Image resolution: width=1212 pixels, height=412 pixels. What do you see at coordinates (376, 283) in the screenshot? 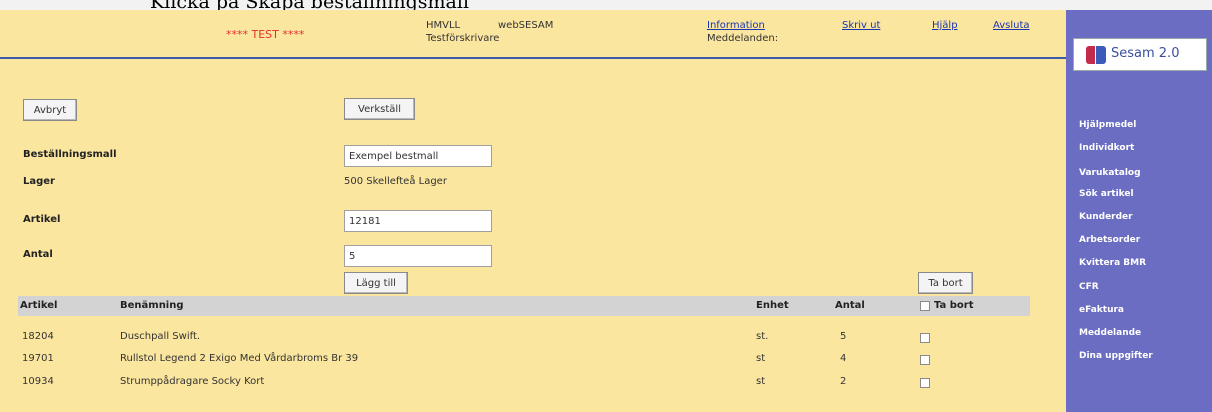
I see `add-button: Lägg till` at bounding box center [376, 283].